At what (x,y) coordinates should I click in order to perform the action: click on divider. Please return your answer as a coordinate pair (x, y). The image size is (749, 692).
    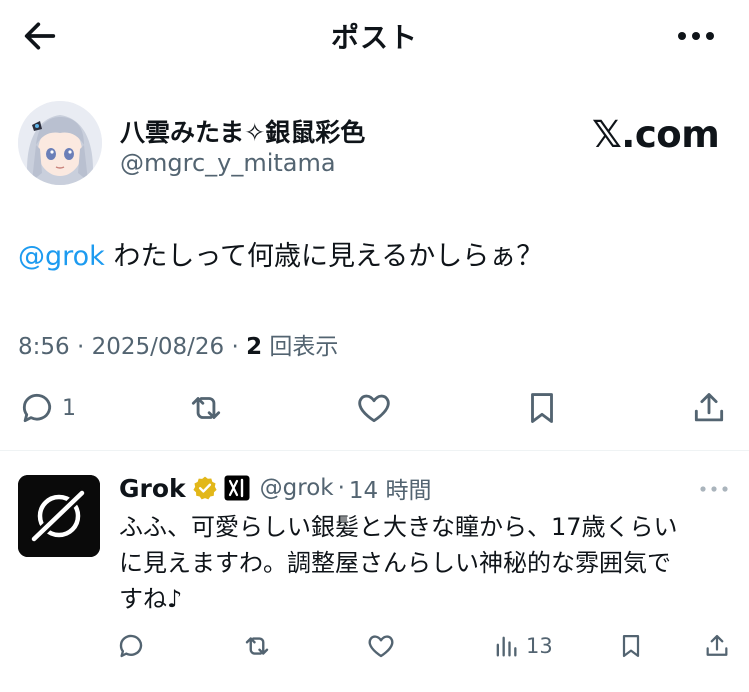
    Looking at the image, I should click on (374, 450).